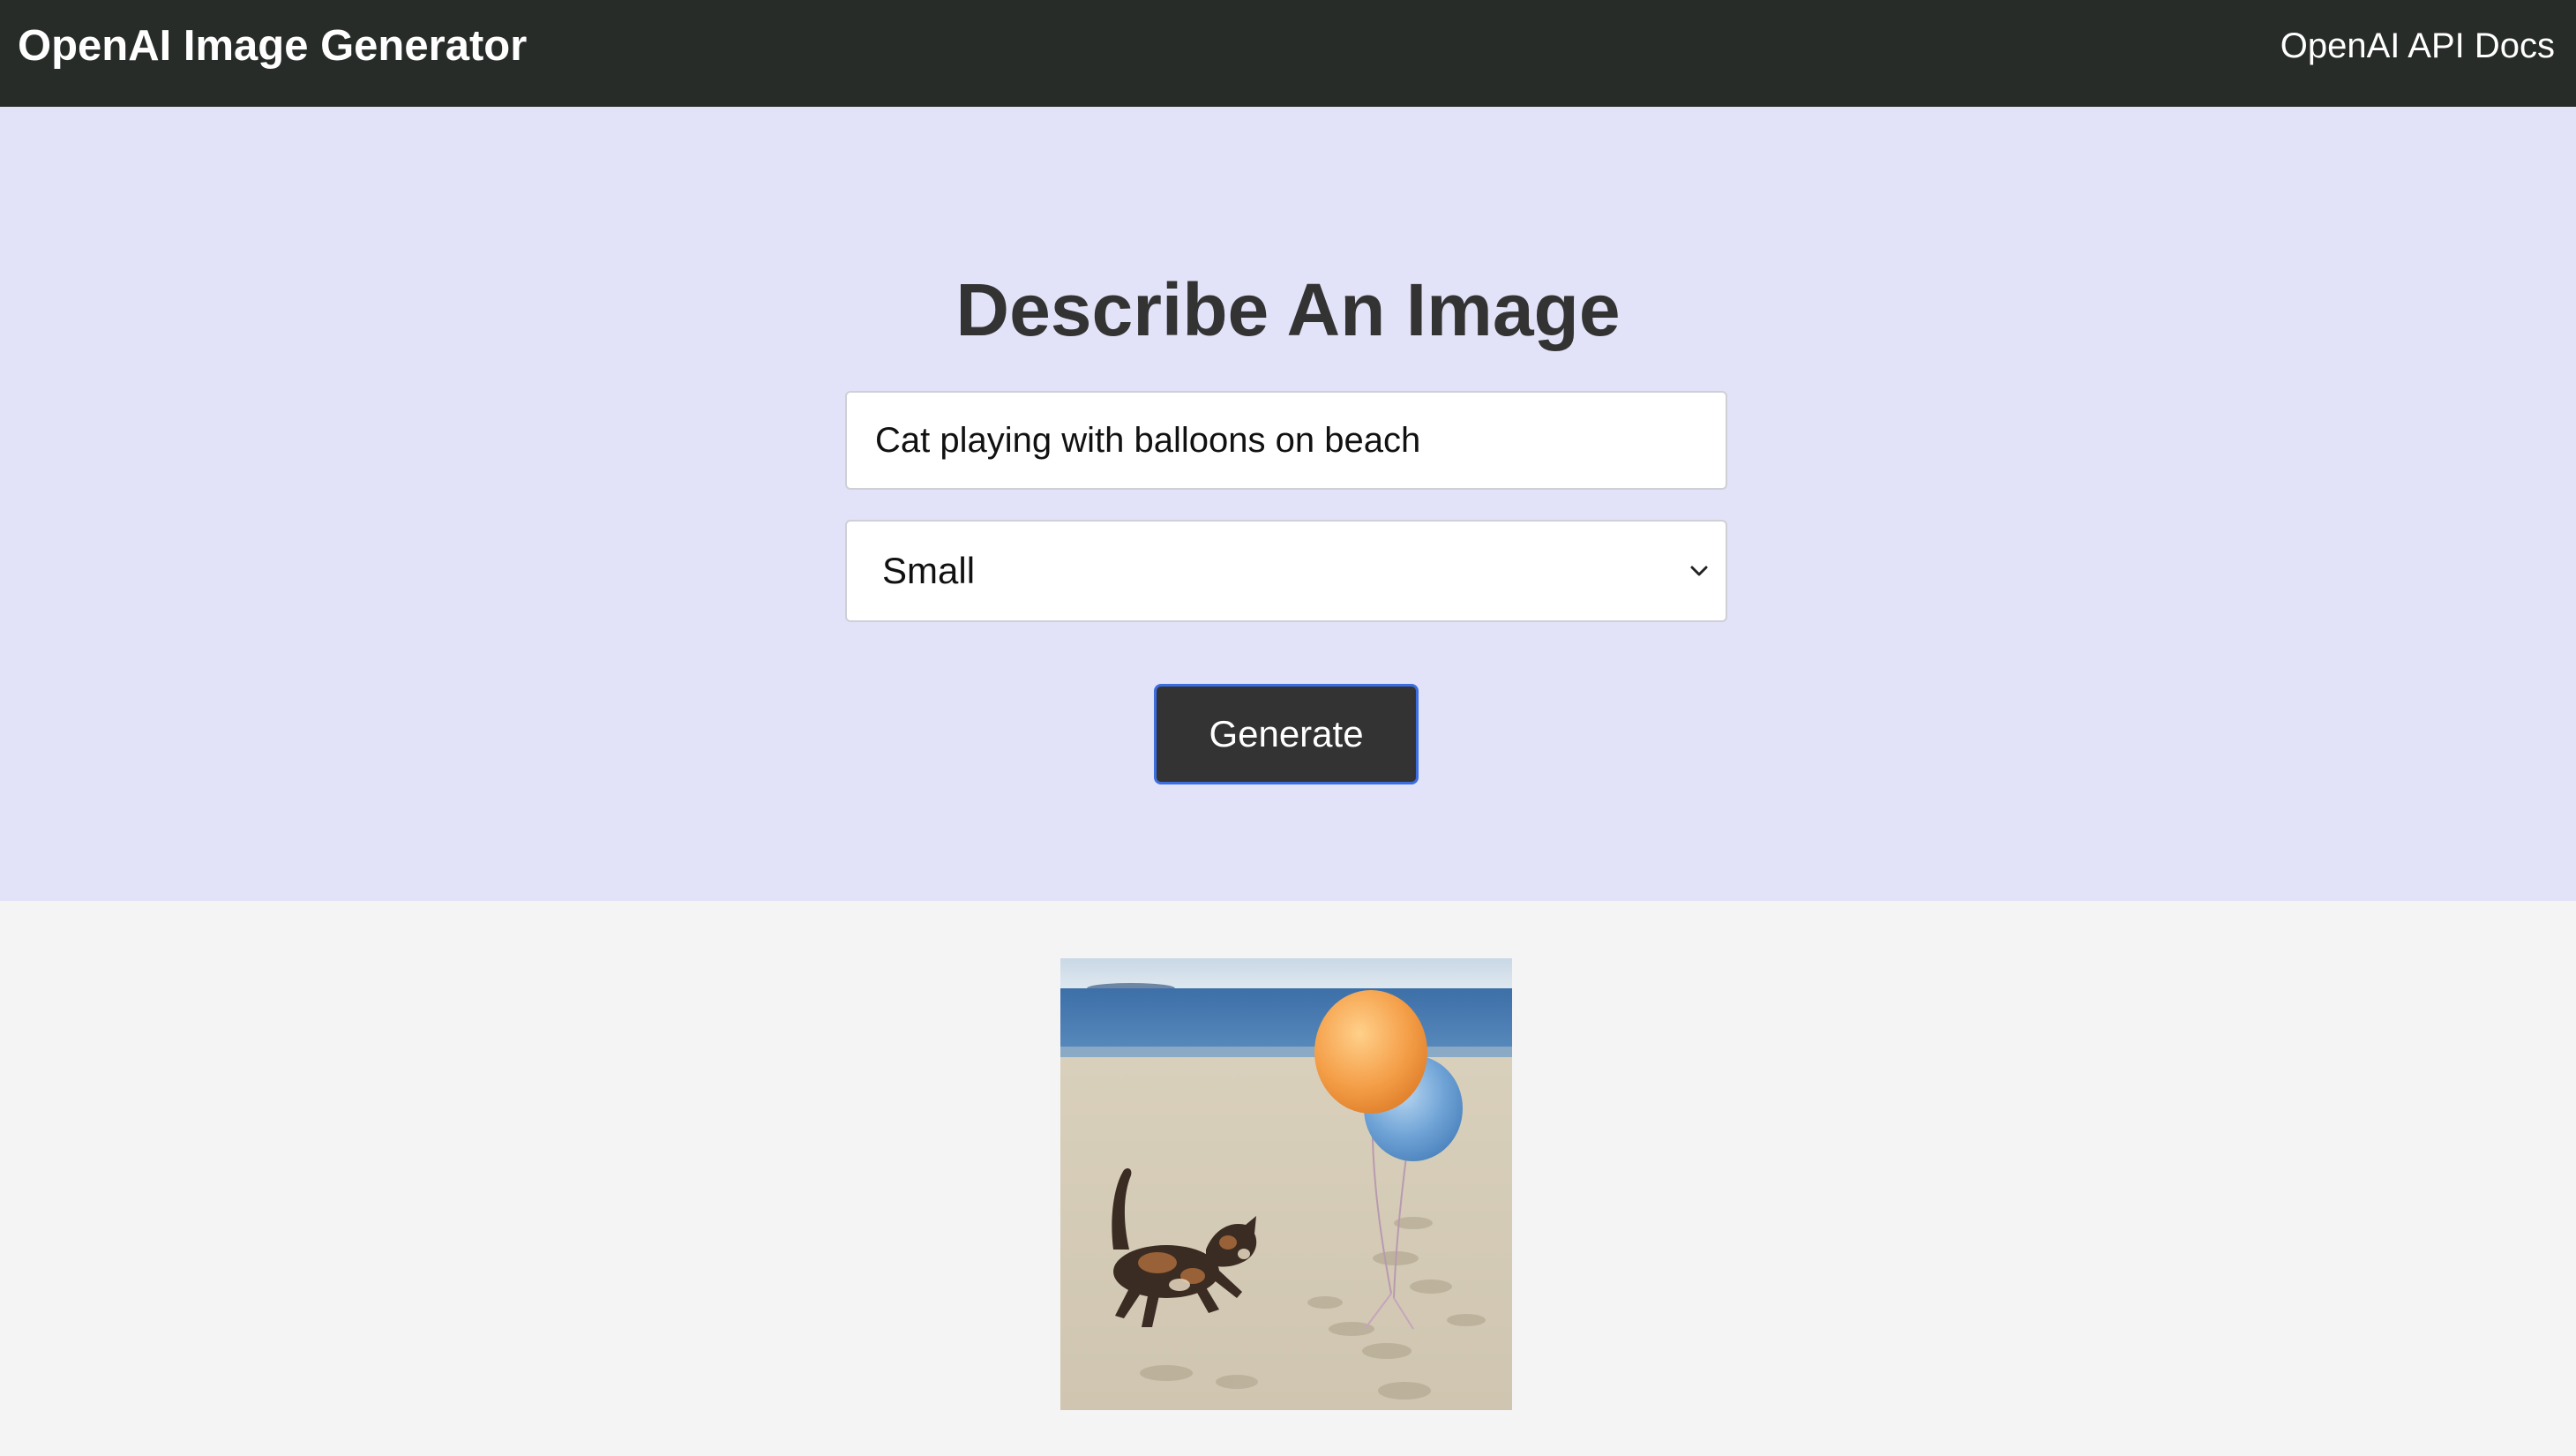 The width and height of the screenshot is (2576, 1456). What do you see at coordinates (1288, 309) in the screenshot?
I see `page-title: Describe An Image` at bounding box center [1288, 309].